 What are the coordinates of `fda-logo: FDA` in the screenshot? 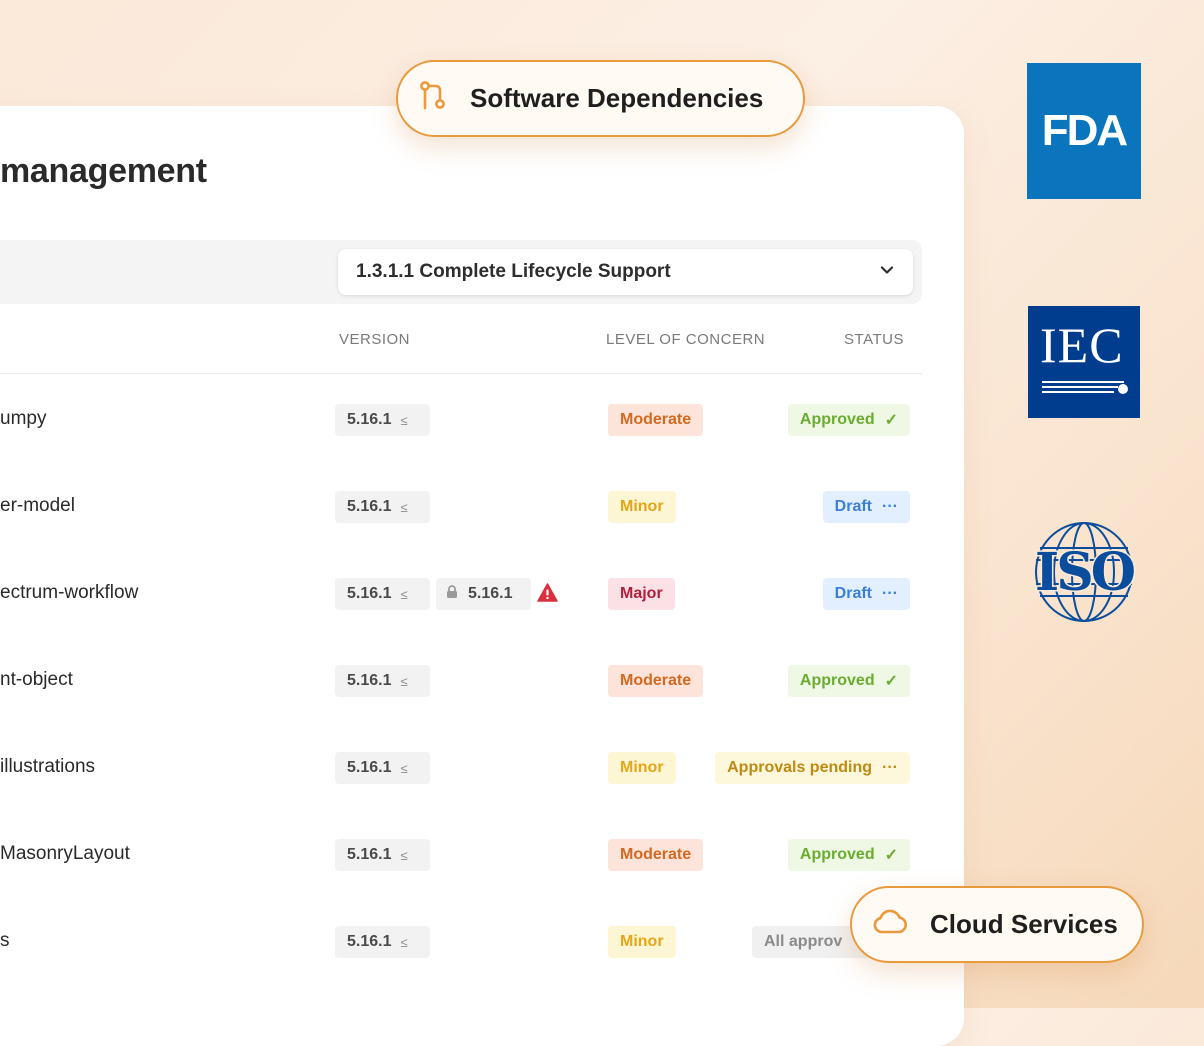 It's located at (1084, 131).